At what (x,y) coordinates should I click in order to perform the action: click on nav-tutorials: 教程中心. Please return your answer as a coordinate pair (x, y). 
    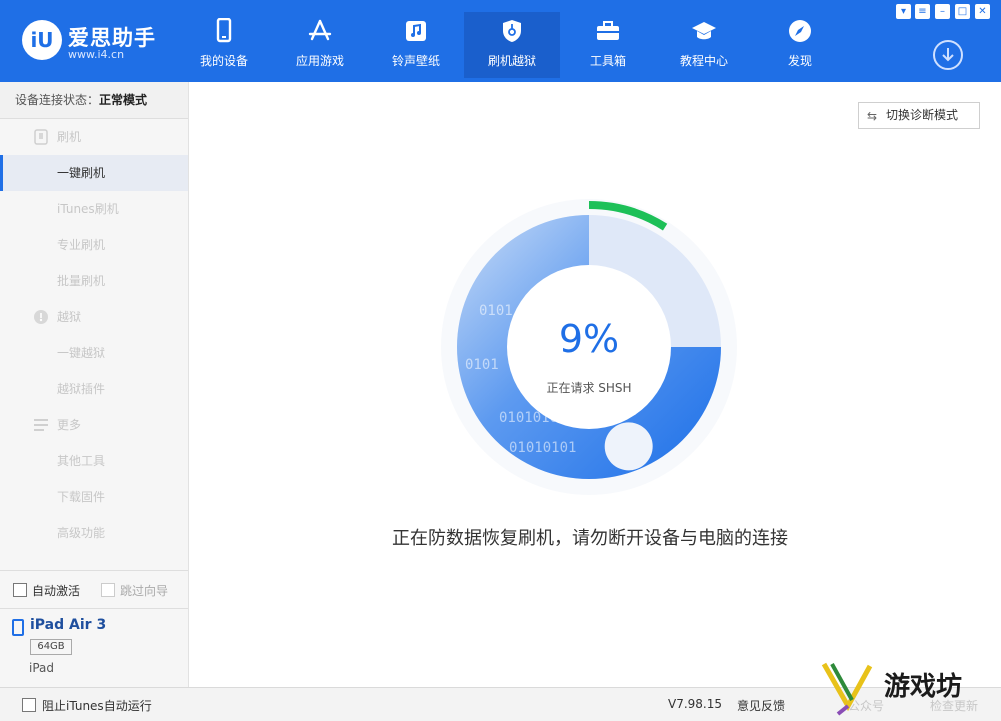
    Looking at the image, I should click on (704, 45).